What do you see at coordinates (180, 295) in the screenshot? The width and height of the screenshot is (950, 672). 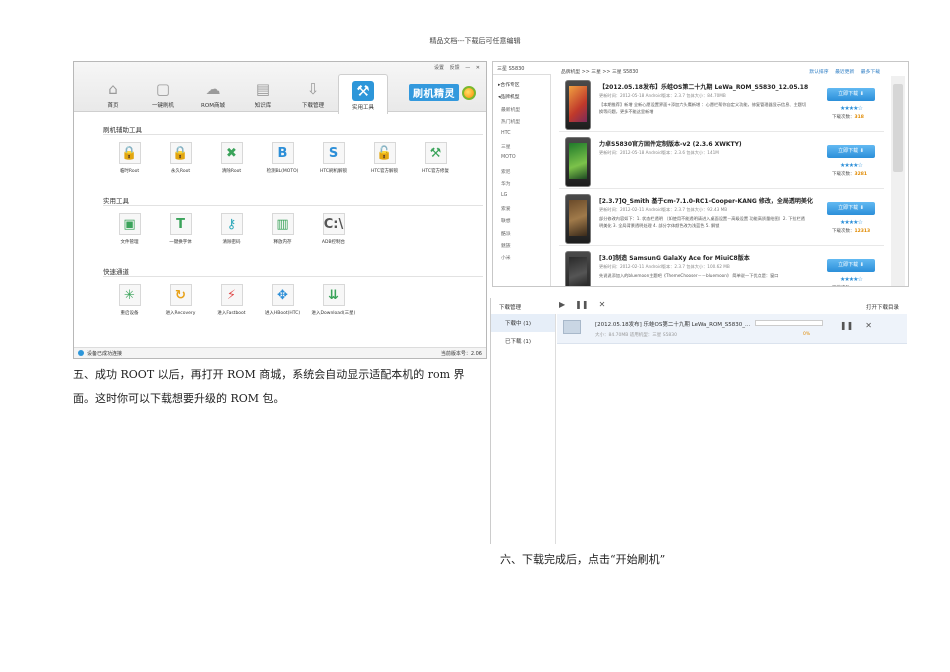 I see `recovery-icon: ↻` at bounding box center [180, 295].